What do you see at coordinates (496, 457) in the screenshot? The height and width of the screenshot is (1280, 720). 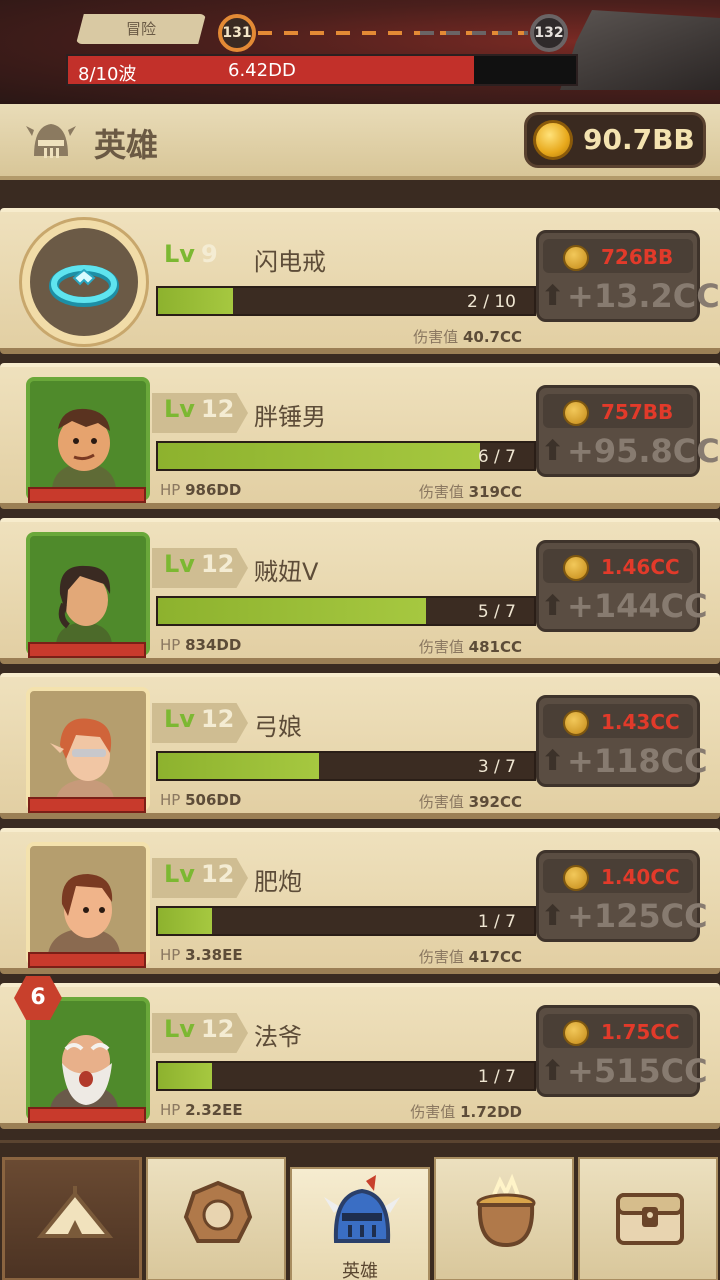 I see `xp-text: 6 / 7` at bounding box center [496, 457].